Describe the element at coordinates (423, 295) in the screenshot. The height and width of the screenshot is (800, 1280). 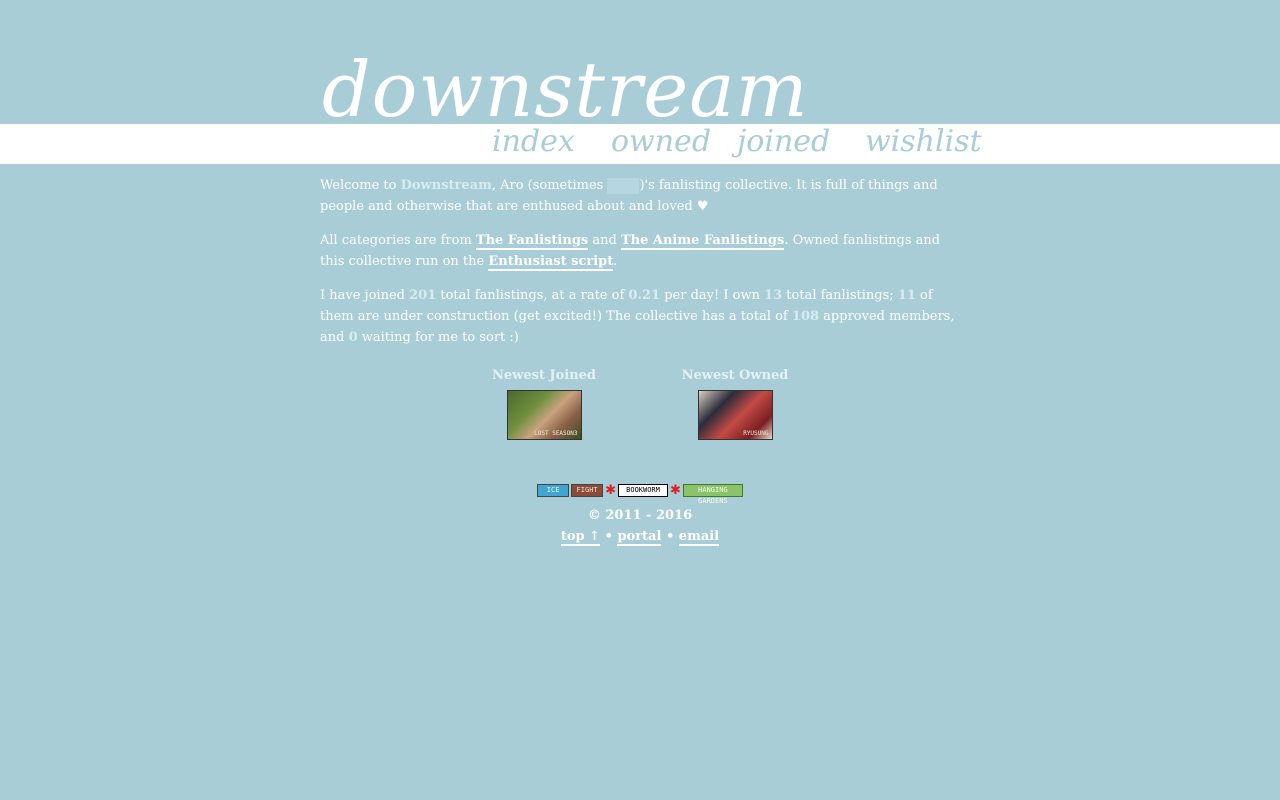
I see `joined-count: 201` at that location.